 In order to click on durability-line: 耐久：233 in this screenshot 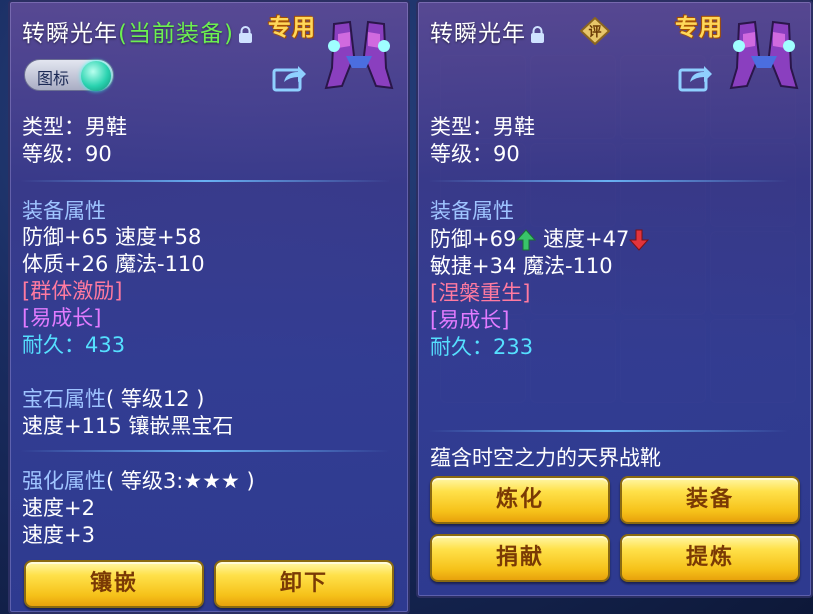, I will do `click(482, 347)`.